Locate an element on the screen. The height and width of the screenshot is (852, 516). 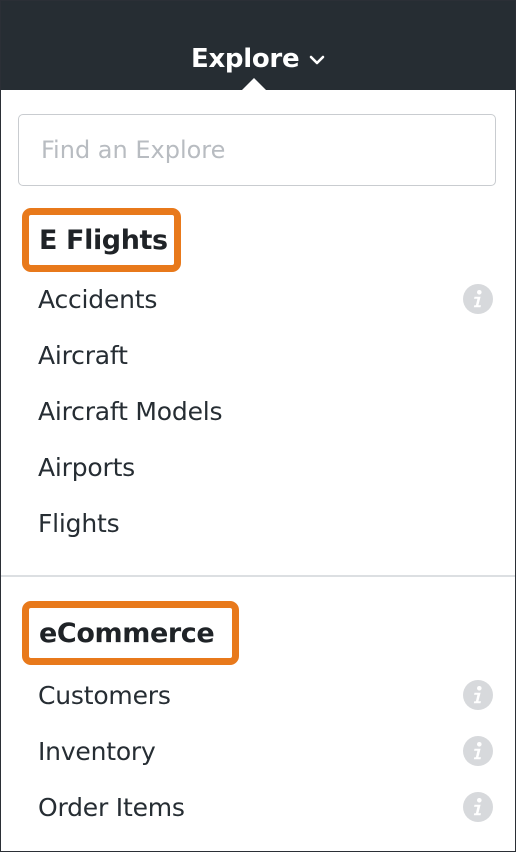
group-label: eCommerce is located at coordinates (127, 633).